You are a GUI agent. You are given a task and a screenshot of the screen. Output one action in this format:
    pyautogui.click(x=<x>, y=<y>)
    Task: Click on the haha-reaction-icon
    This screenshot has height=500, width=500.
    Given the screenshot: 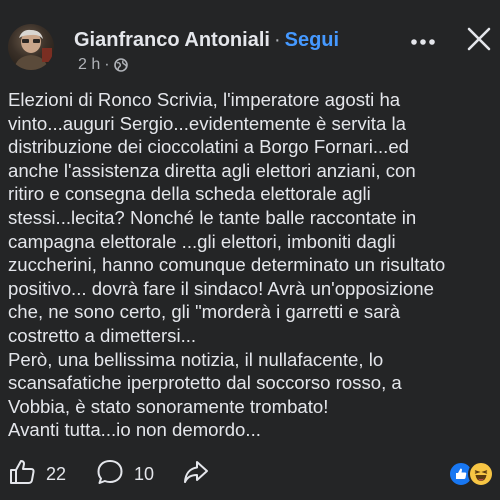 What is the action you would take?
    pyautogui.click(x=481, y=474)
    